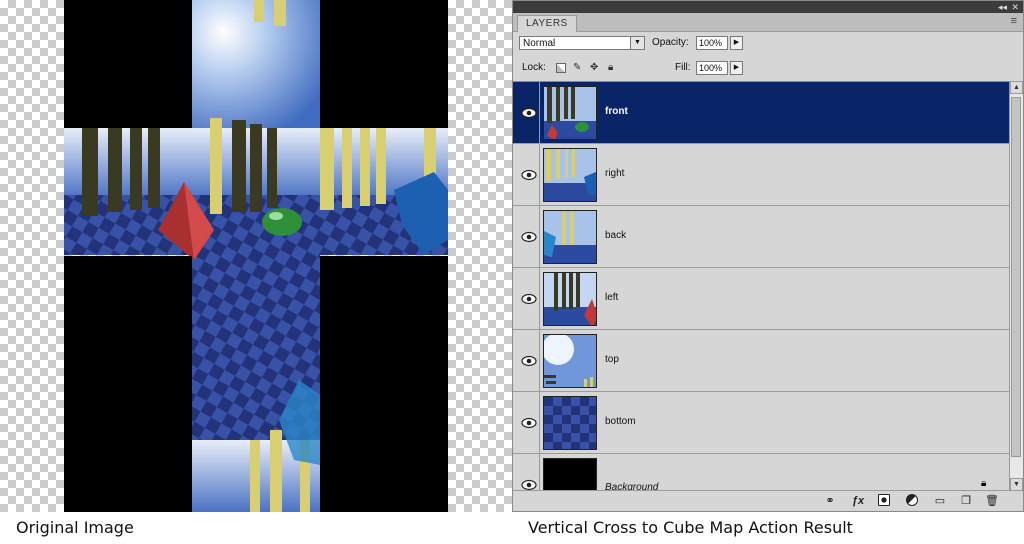 Image resolution: width=1024 pixels, height=544 pixels. Describe the element at coordinates (616, 235) in the screenshot. I see `layer-name: back` at that location.